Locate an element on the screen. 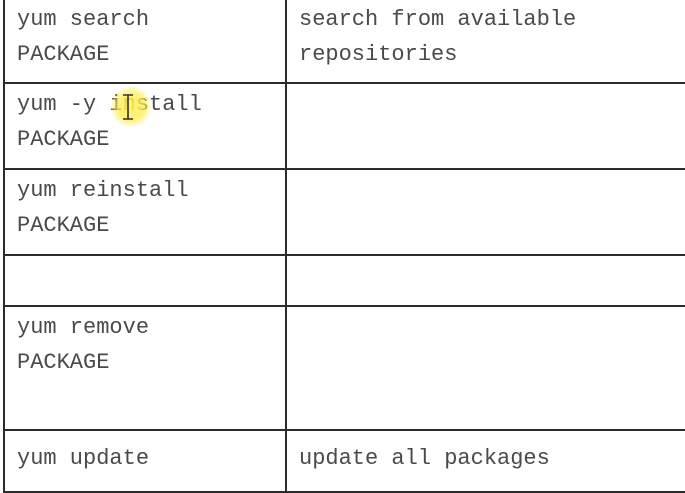 This screenshot has width=685, height=493. table-row: yum update update all packages is located at coordinates (344, 461).